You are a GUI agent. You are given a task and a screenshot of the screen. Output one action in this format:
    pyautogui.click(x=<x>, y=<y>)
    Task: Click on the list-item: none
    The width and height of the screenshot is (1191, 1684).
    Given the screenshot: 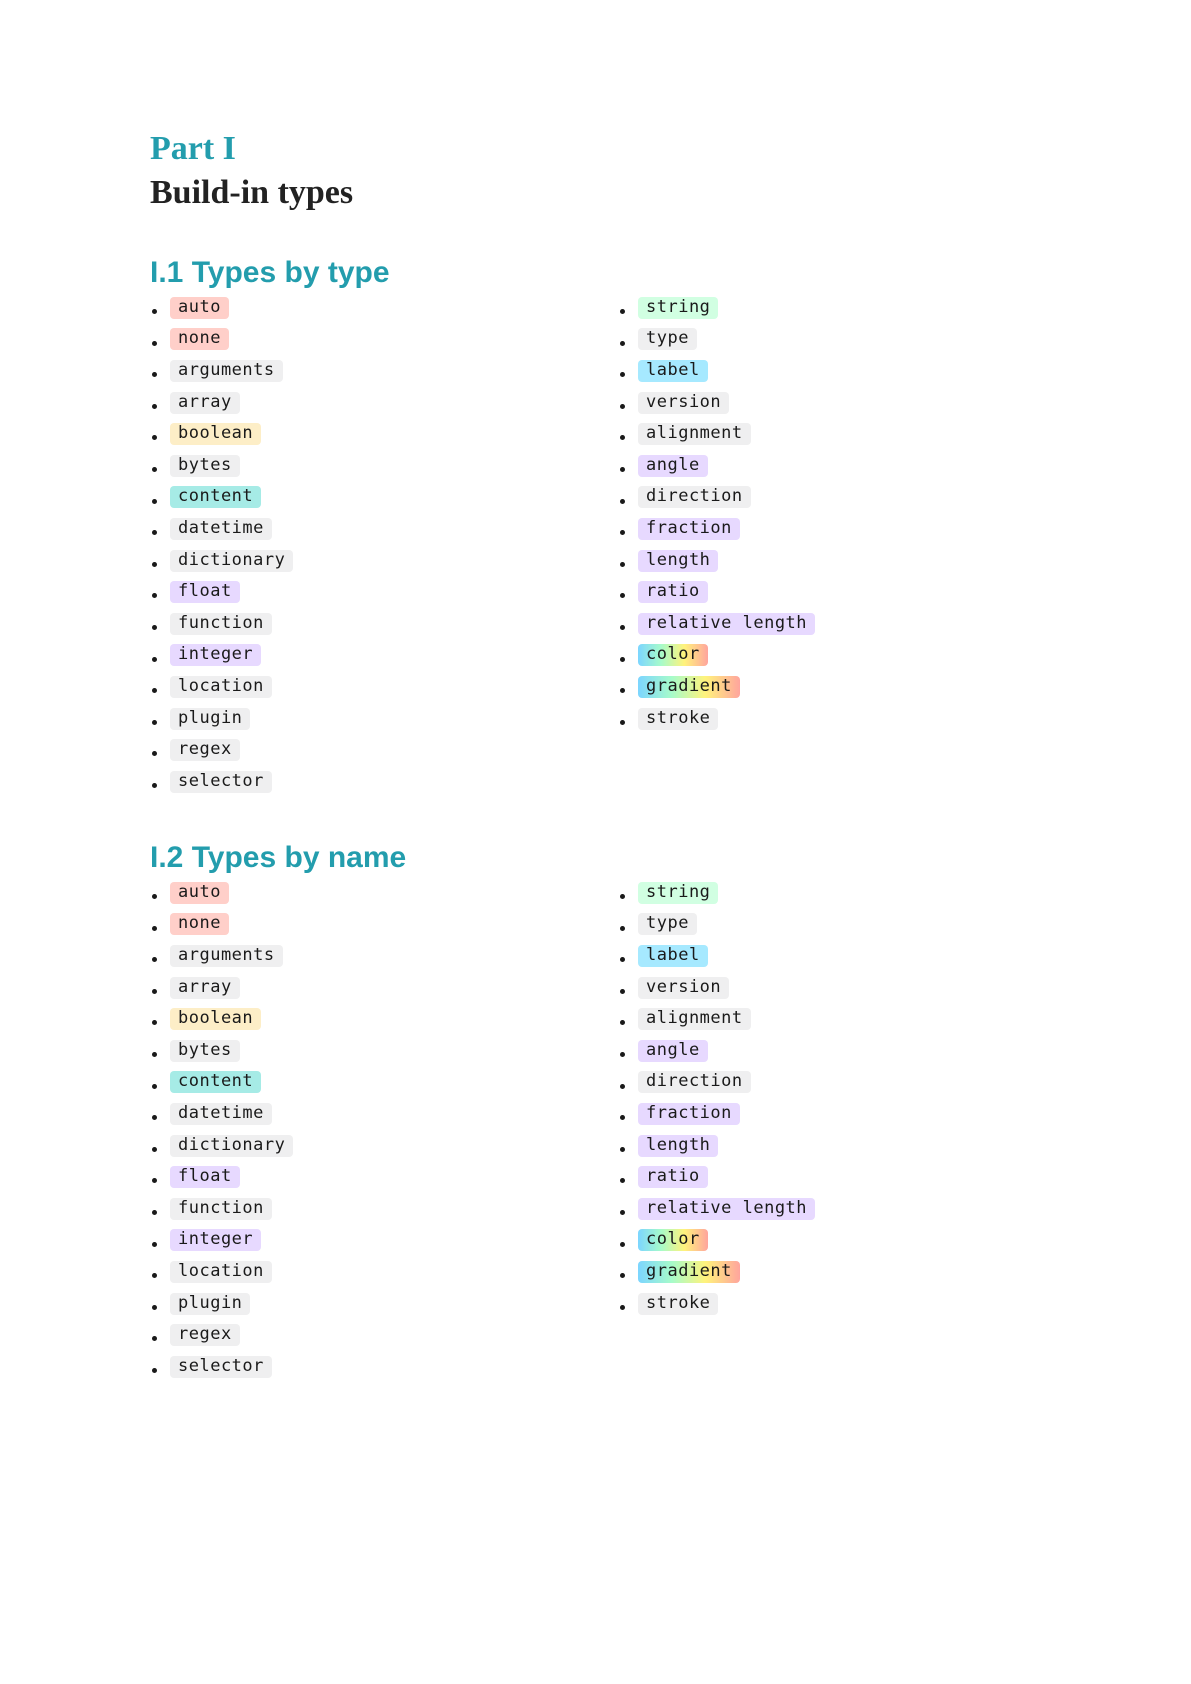 What is the action you would take?
    pyautogui.click(x=221, y=925)
    